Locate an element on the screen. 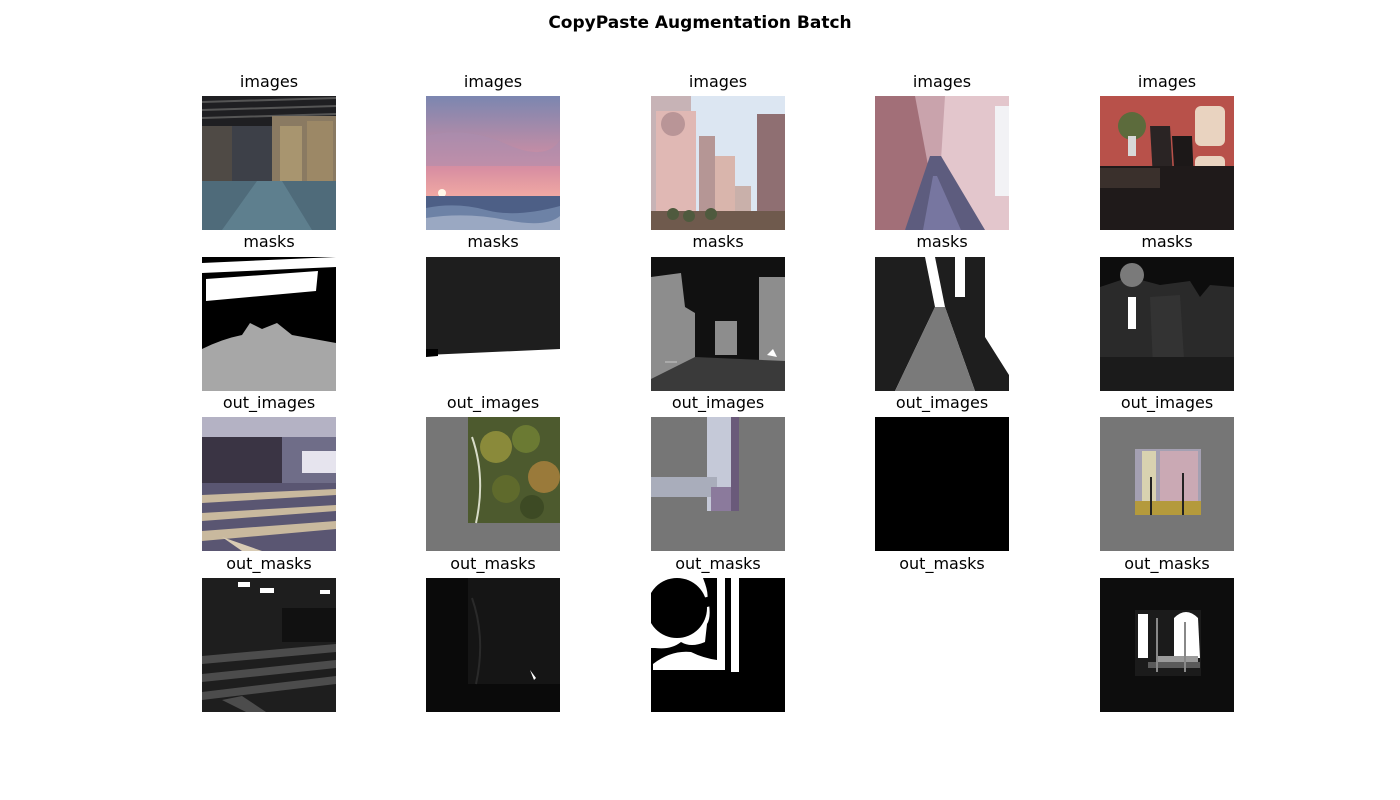  caption-out-masks-5: out_masks is located at coordinates (1167, 563).